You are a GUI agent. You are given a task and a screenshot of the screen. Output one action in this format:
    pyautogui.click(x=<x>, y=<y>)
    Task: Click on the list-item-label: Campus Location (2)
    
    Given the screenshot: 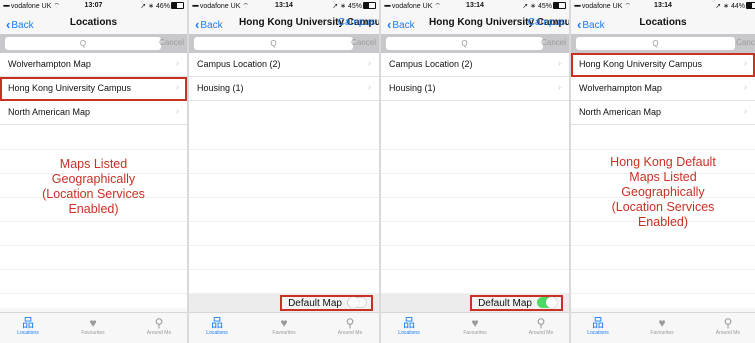 What is the action you would take?
    pyautogui.click(x=239, y=64)
    